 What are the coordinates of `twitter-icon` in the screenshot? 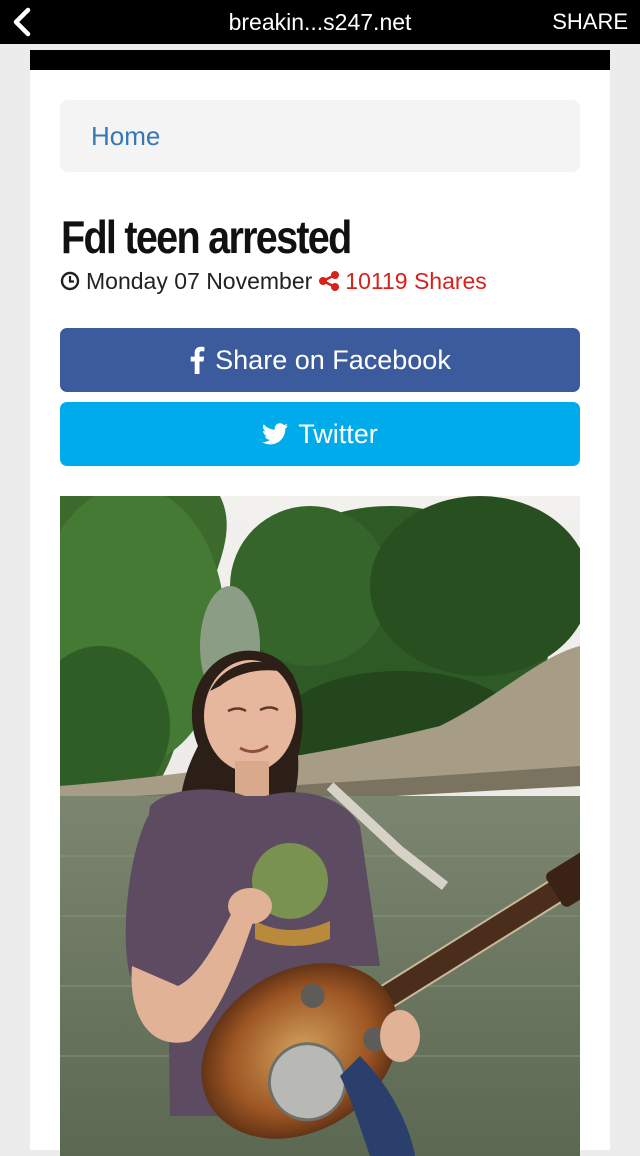 It's located at (275, 434).